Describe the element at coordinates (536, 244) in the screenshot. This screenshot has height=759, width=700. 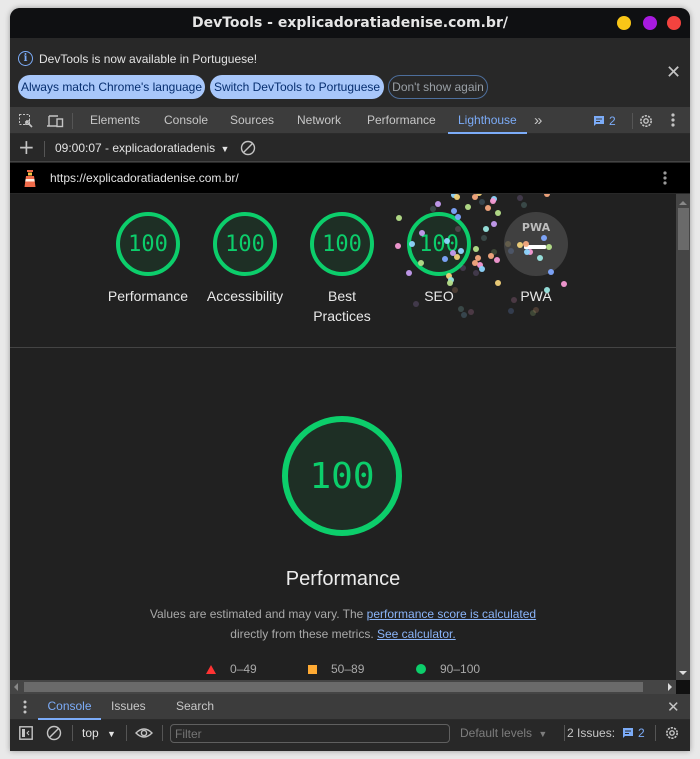
I see `pwa-badge-icon: PWA` at that location.